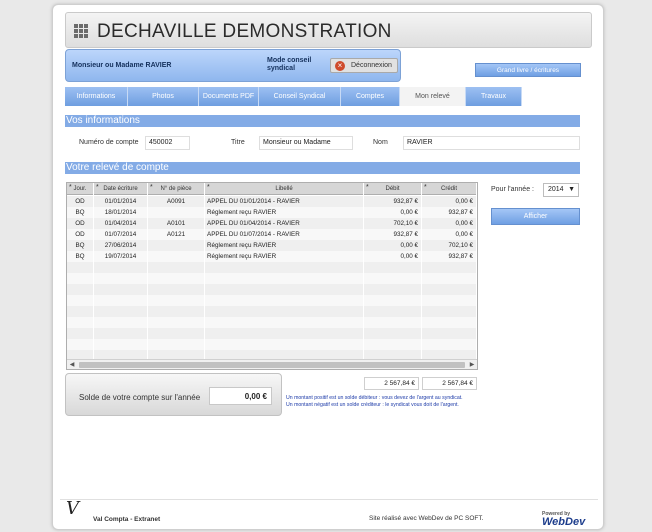 The height and width of the screenshot is (532, 652). I want to click on scroll-thumb, so click(272, 365).